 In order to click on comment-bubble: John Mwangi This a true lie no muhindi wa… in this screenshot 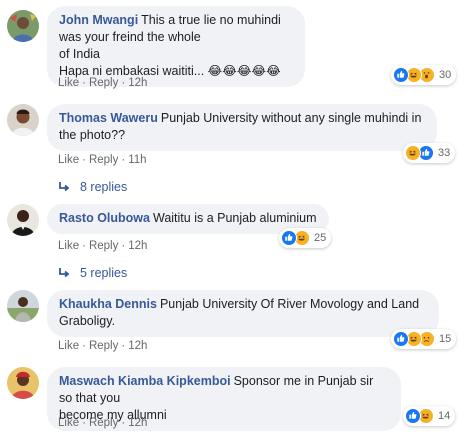, I will do `click(176, 46)`.